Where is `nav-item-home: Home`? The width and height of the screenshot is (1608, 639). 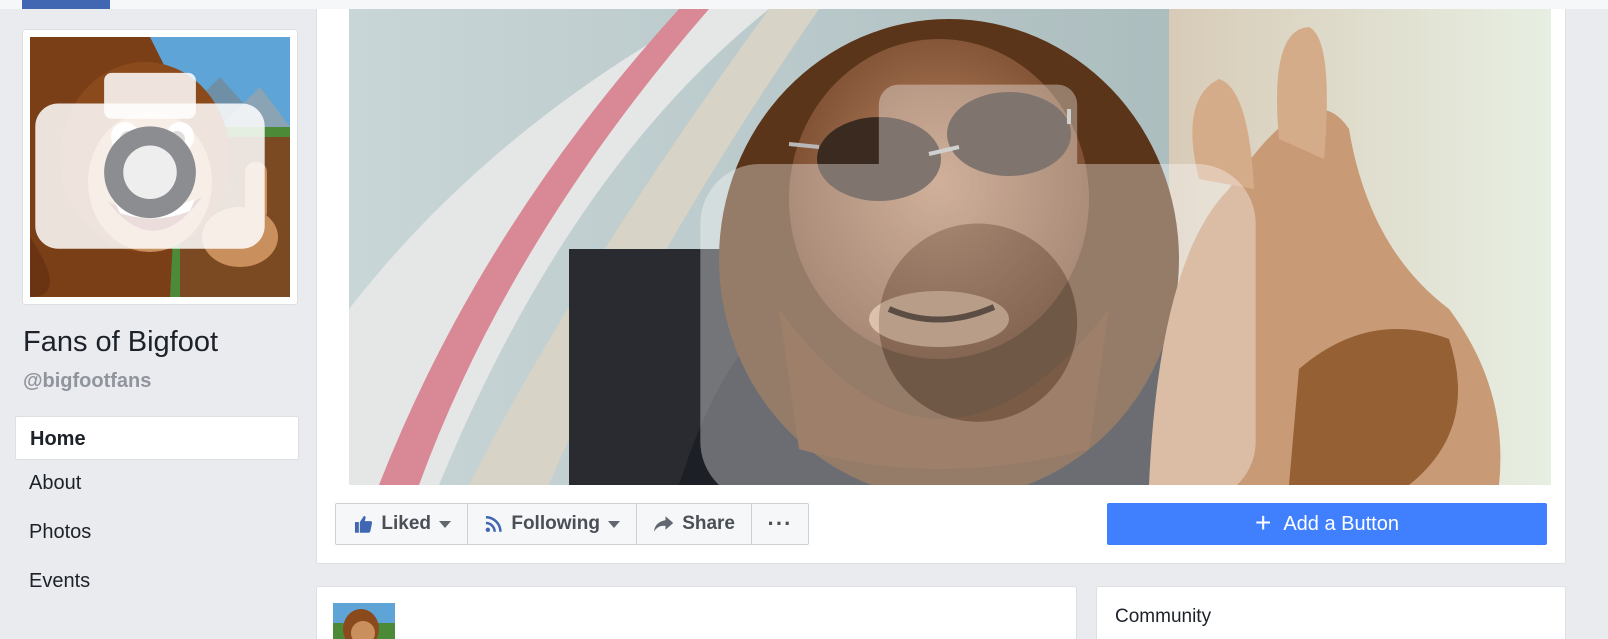 nav-item-home: Home is located at coordinates (157, 438).